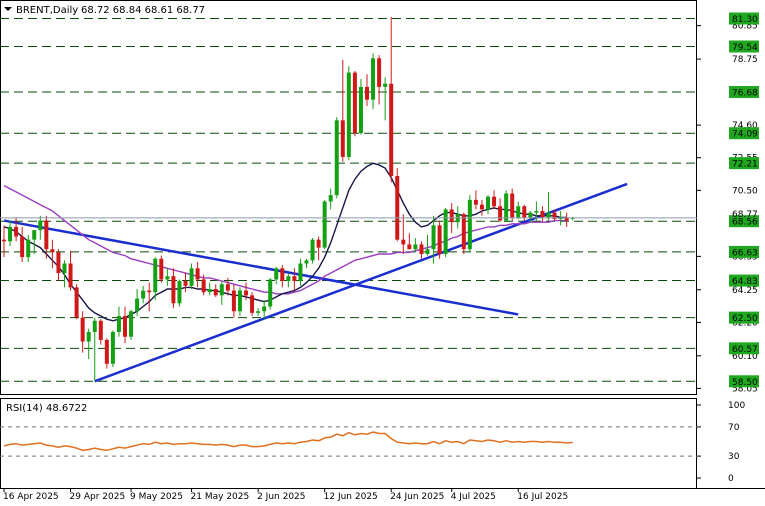 The height and width of the screenshot is (506, 765). Describe the element at coordinates (745, 253) in the screenshot. I see `level-tag-label: 66.63` at that location.